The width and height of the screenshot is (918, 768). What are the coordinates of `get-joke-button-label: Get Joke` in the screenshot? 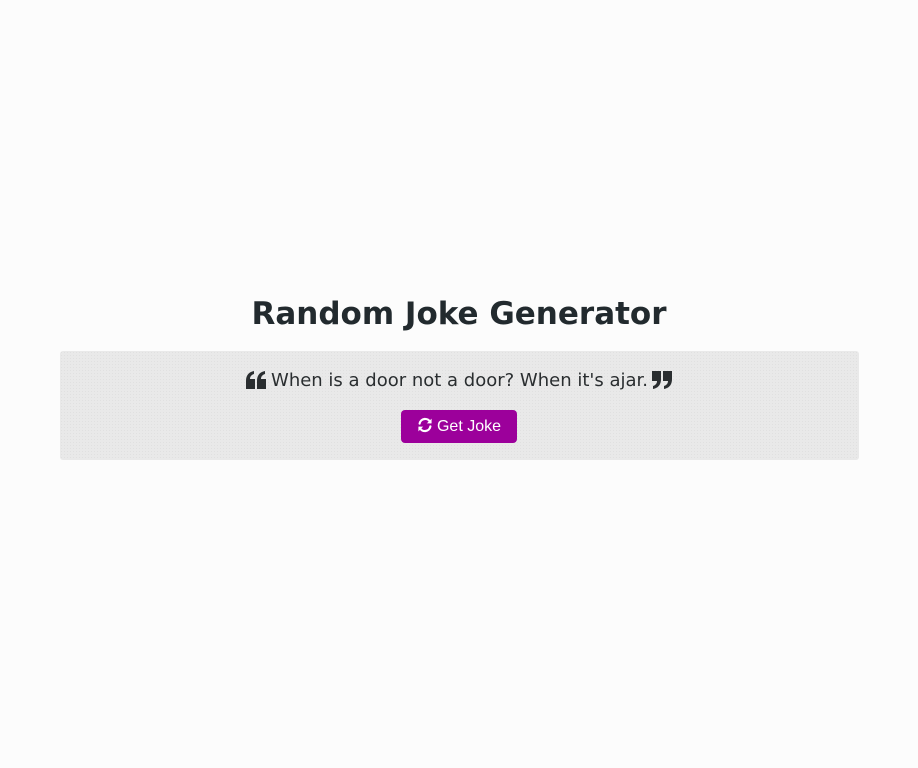 It's located at (469, 426).